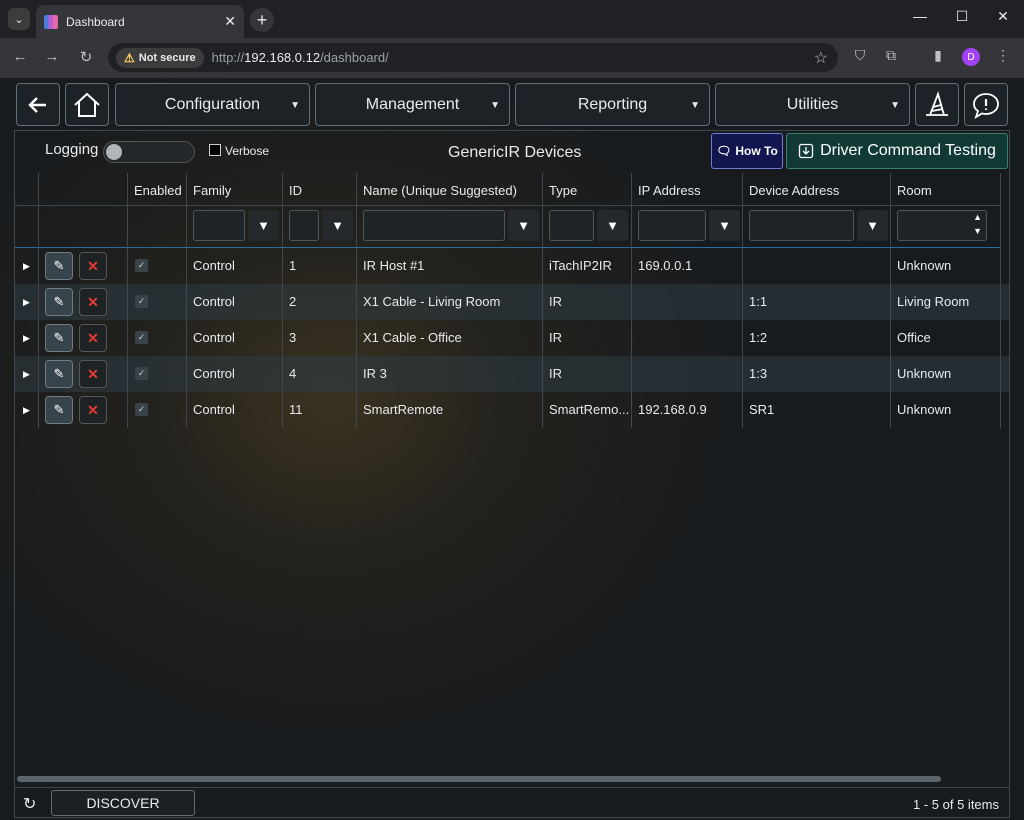  Describe the element at coordinates (962, 16) in the screenshot. I see `maximize-icon: ☐` at that location.